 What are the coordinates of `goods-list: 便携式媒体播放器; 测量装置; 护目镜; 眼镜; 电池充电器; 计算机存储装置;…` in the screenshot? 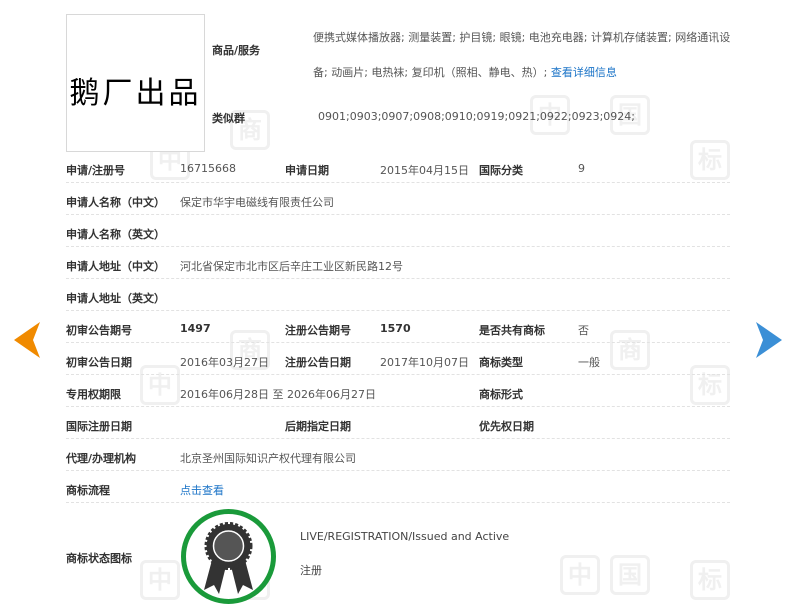 It's located at (525, 55).